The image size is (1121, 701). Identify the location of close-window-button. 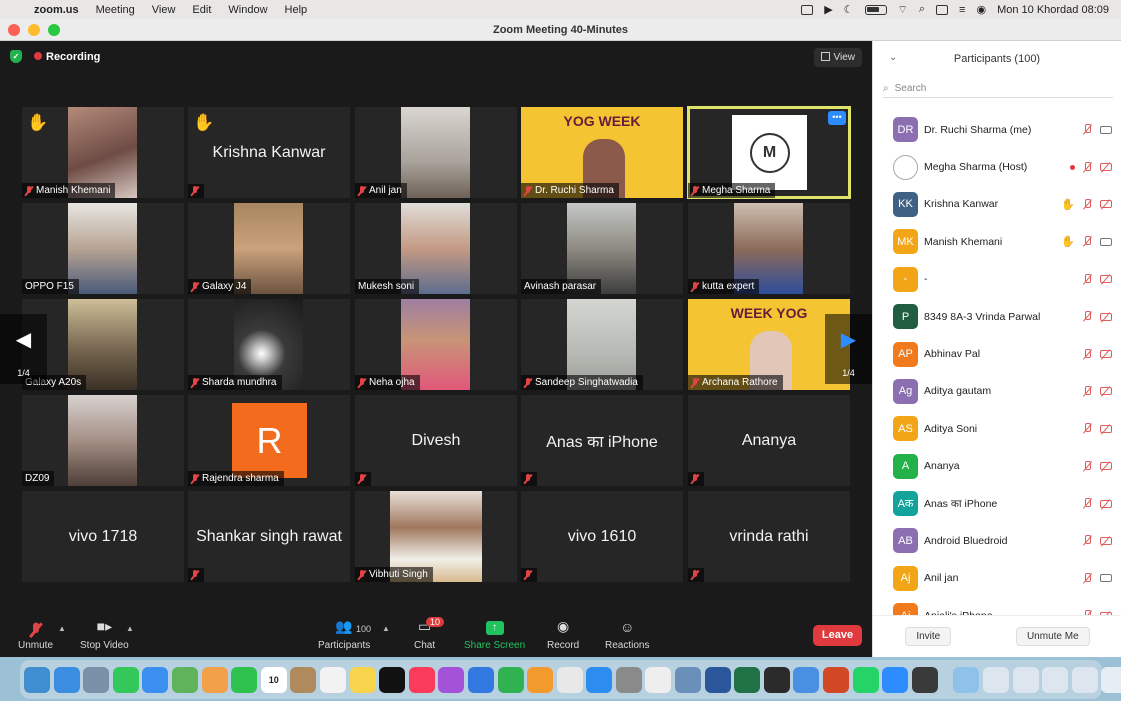
(14, 30).